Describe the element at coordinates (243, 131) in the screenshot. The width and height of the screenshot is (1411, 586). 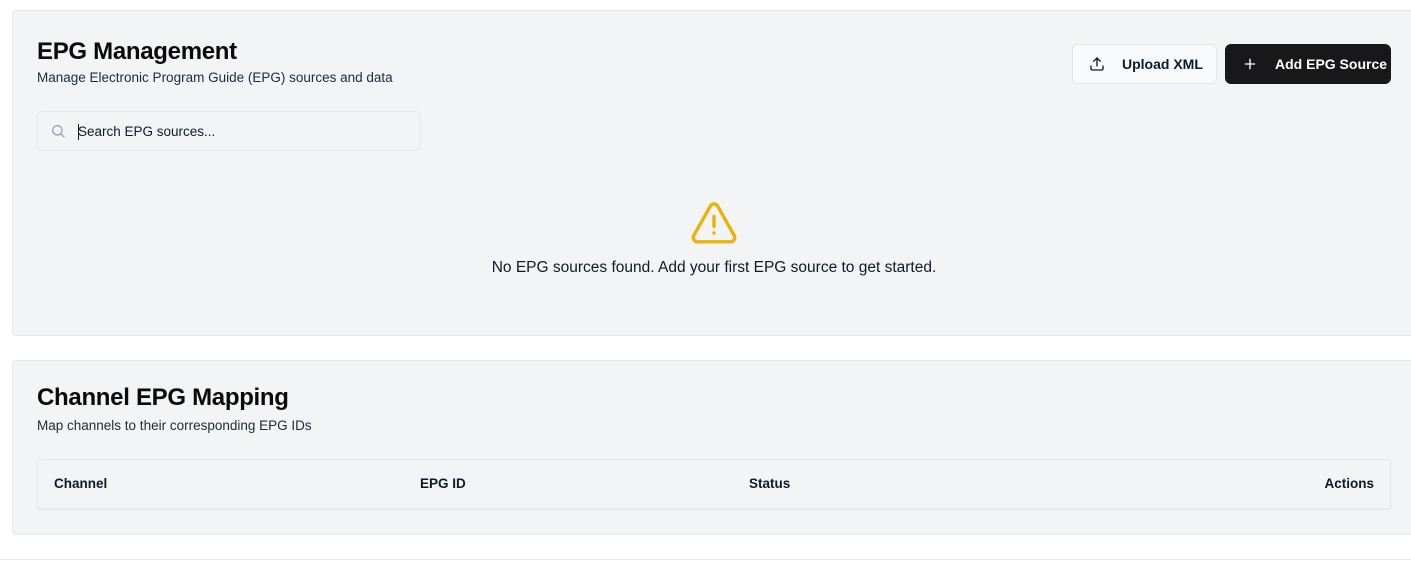
I see `search-input` at that location.